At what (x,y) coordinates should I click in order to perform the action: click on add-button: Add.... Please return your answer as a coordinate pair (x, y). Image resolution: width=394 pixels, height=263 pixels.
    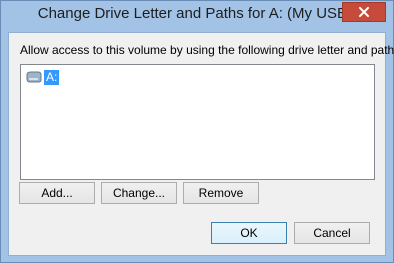
    Looking at the image, I should click on (57, 193).